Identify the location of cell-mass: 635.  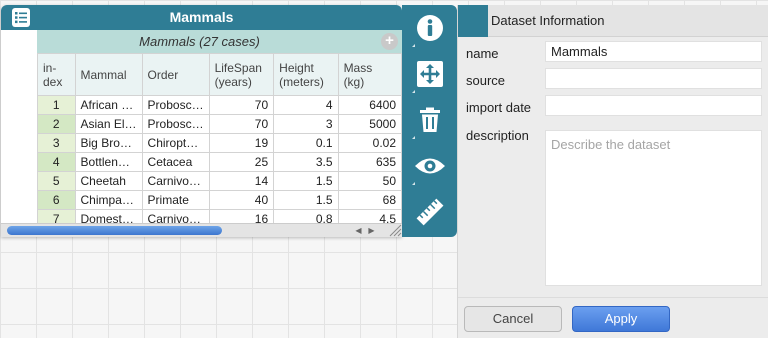
(369, 162).